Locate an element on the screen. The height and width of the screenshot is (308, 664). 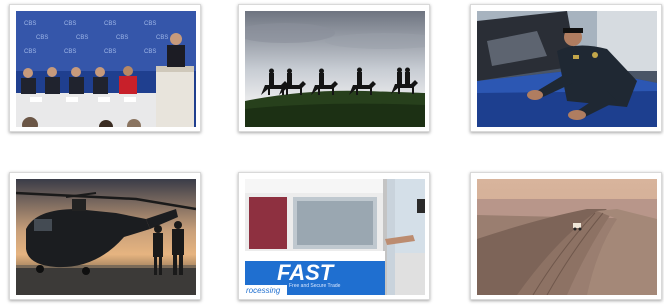
photo-card-desert-tracks is located at coordinates (566, 236).